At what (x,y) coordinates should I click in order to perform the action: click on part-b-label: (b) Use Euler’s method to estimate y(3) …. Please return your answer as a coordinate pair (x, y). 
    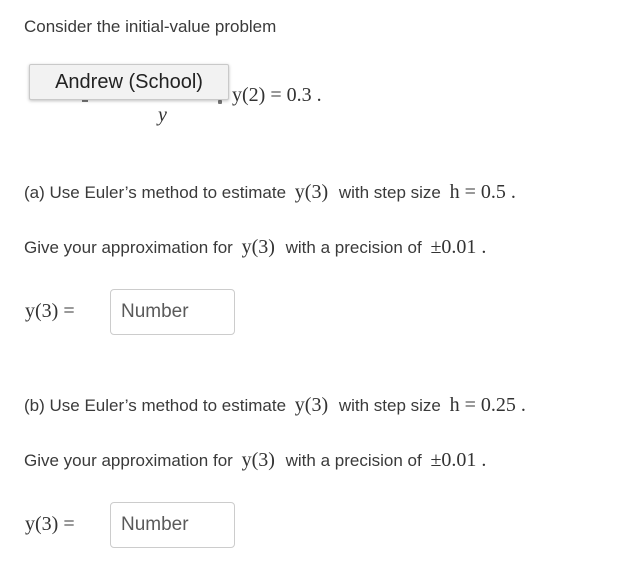
    Looking at the image, I should click on (275, 405).